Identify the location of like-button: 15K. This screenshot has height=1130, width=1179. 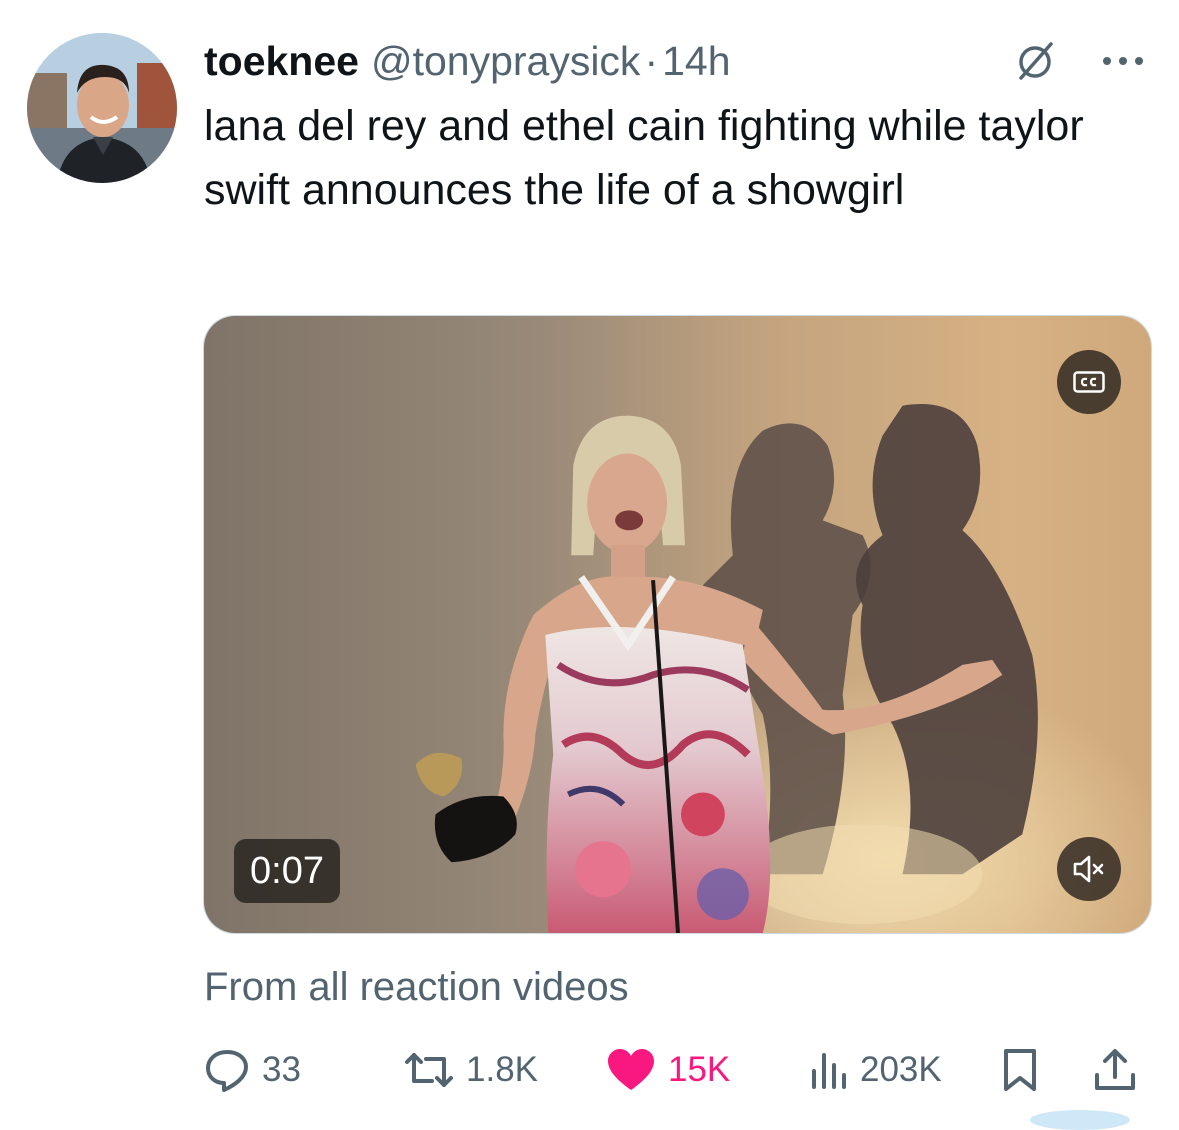
(668, 1070).